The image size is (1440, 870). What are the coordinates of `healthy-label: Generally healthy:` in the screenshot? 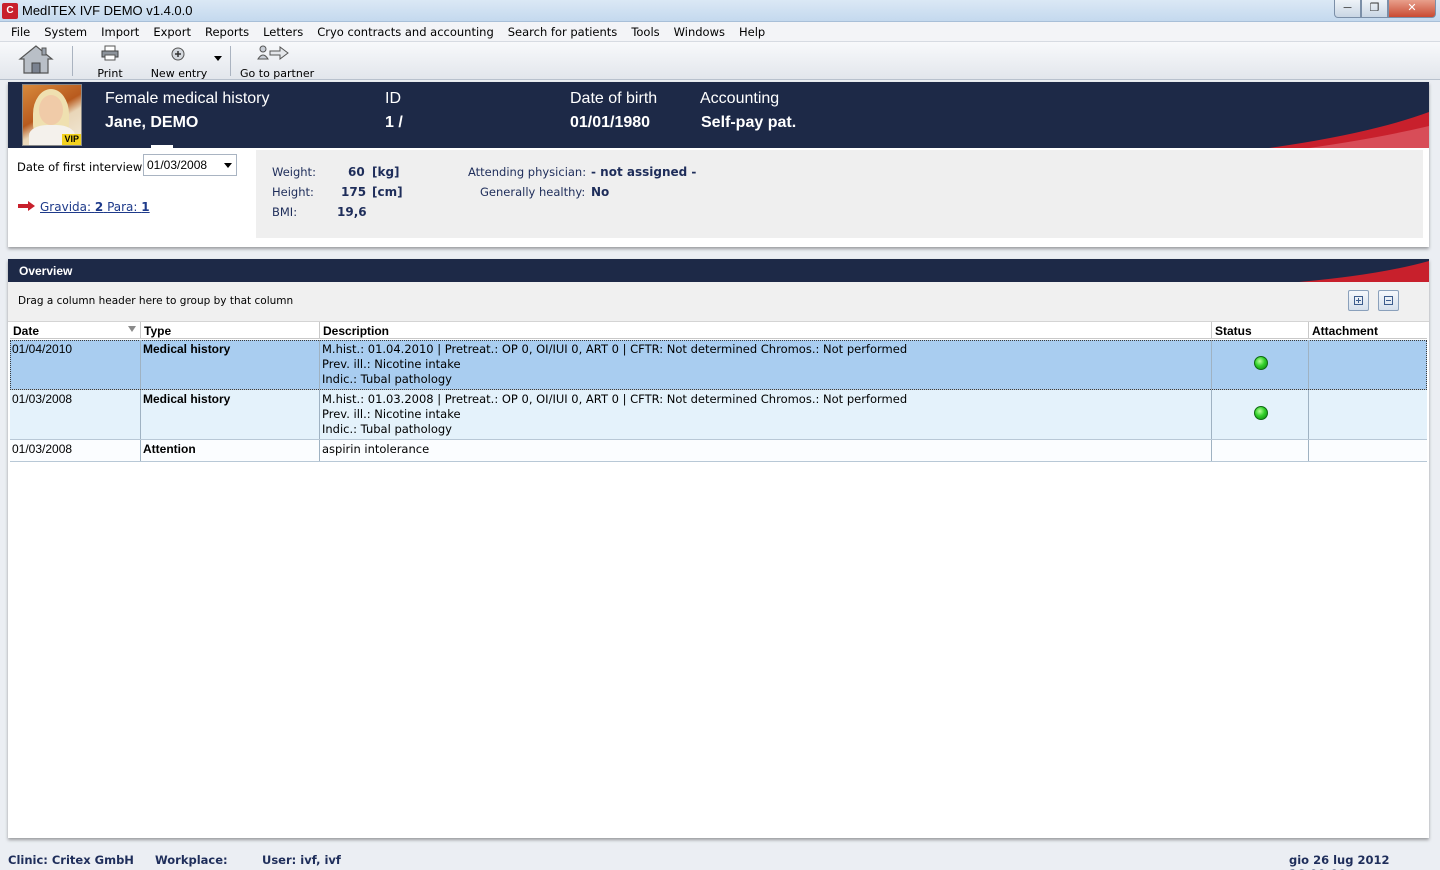 It's located at (533, 192).